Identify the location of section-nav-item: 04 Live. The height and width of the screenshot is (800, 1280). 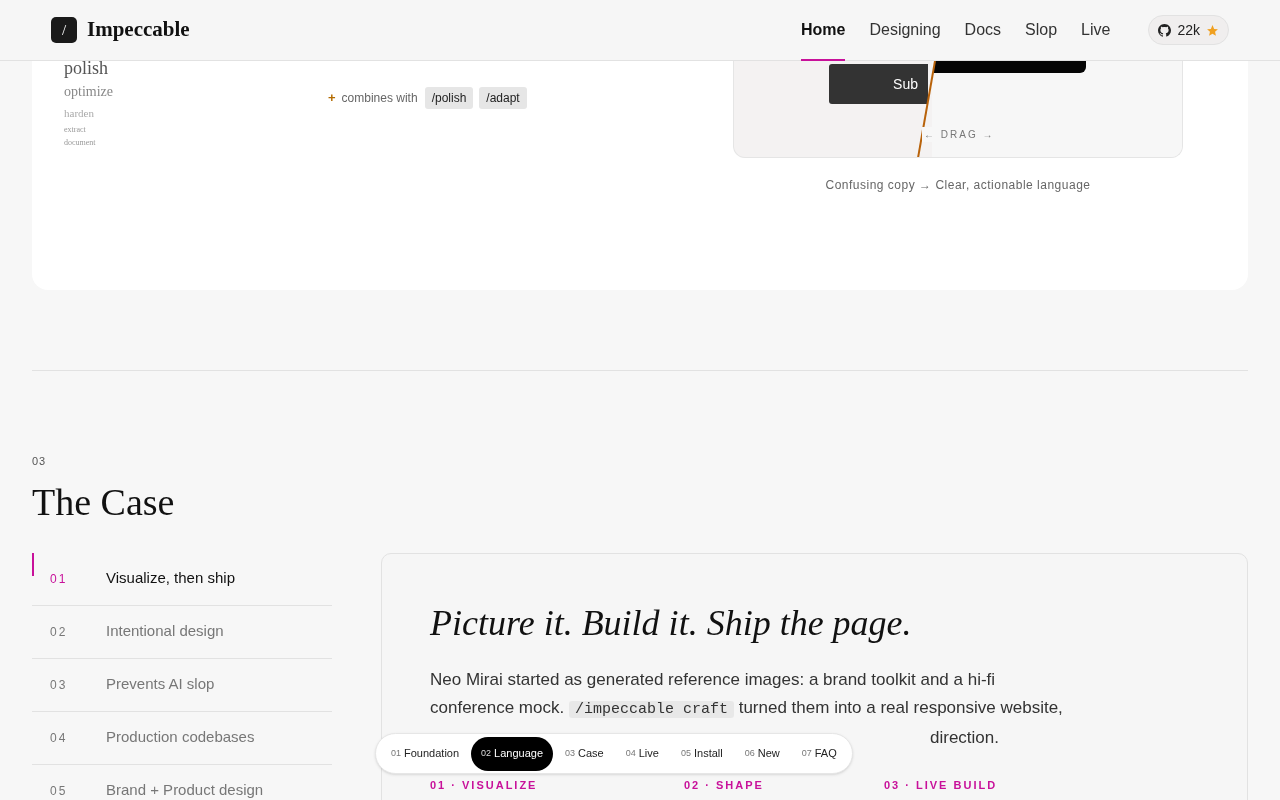
(642, 753).